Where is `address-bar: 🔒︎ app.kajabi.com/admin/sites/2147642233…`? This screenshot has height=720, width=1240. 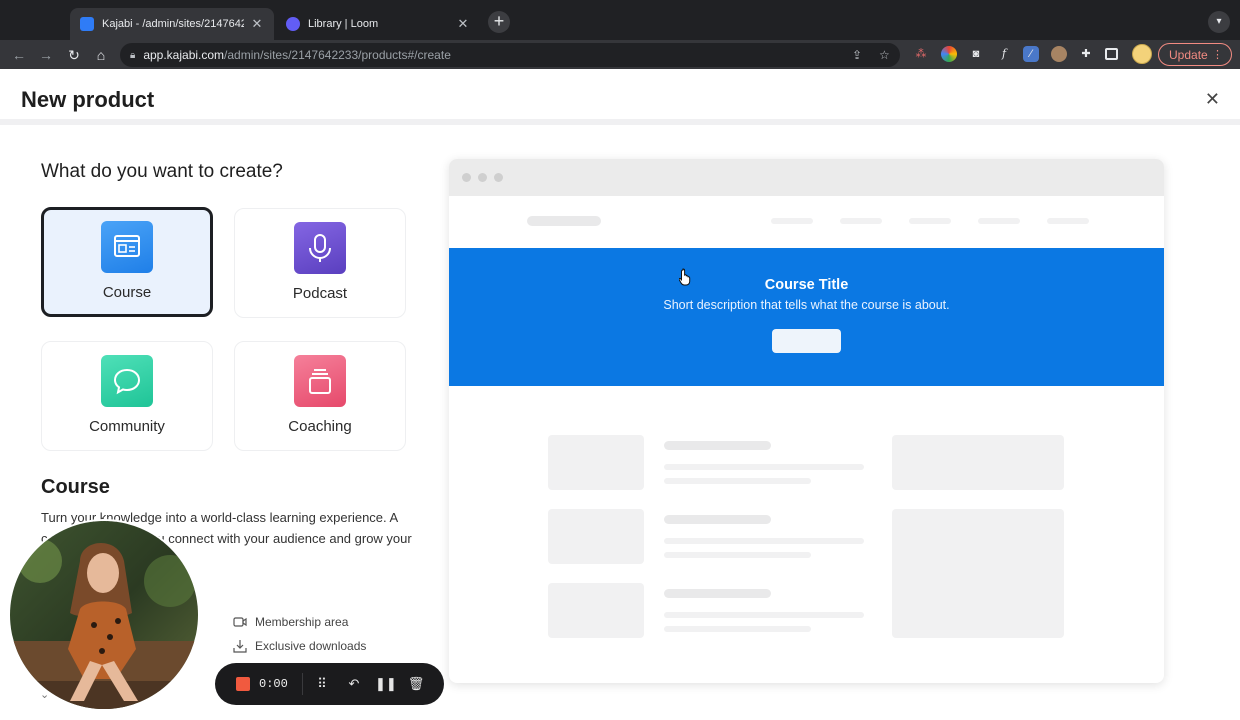
address-bar: 🔒︎ app.kajabi.com/admin/sites/2147642233… is located at coordinates (510, 55).